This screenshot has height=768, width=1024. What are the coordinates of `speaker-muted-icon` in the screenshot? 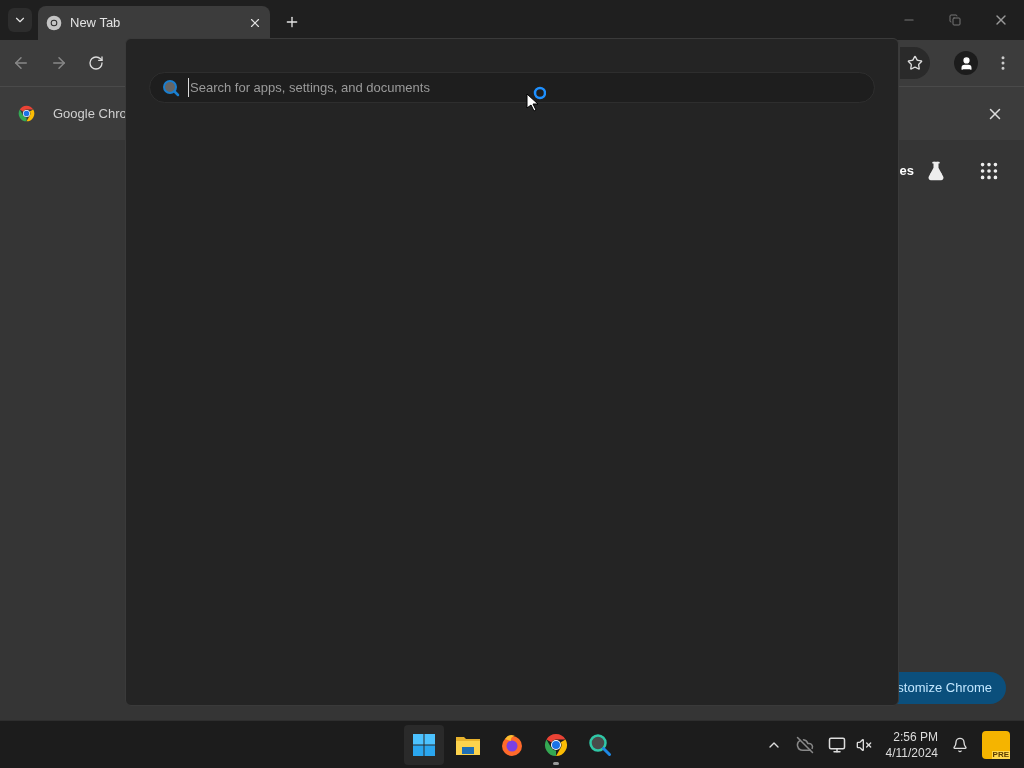 It's located at (863, 744).